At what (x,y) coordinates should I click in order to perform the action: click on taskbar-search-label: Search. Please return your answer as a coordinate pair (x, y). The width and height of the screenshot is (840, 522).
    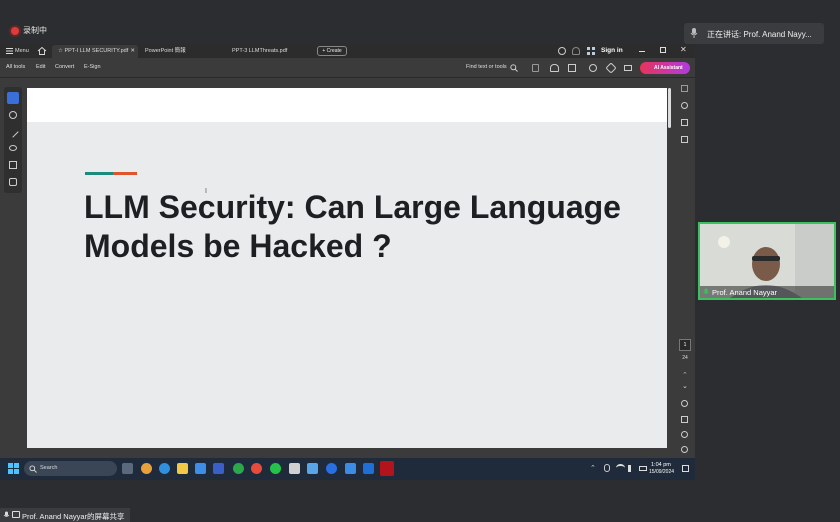
    Looking at the image, I should click on (49, 468).